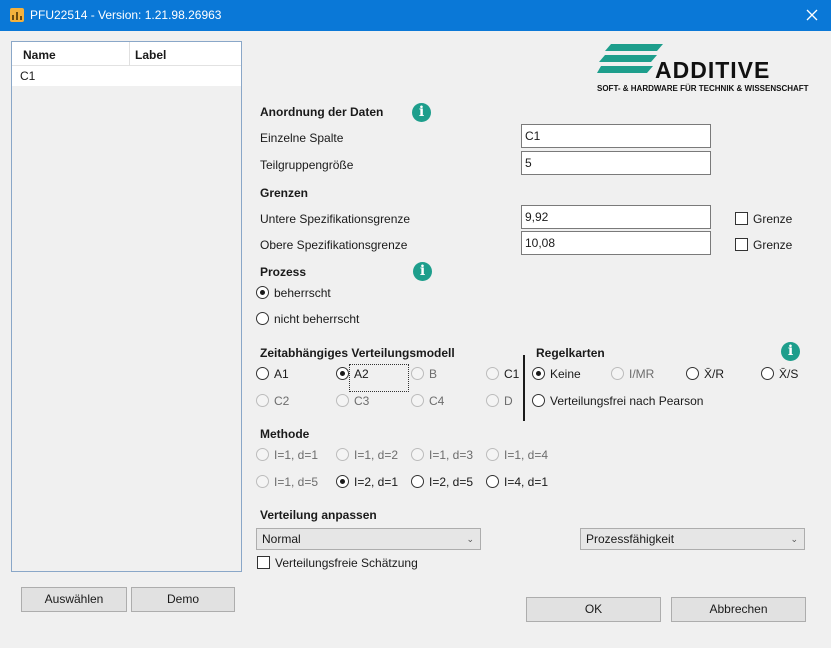 This screenshot has width=831, height=648. What do you see at coordinates (767, 373) in the screenshot?
I see `chart-radio-xbar-s` at bounding box center [767, 373].